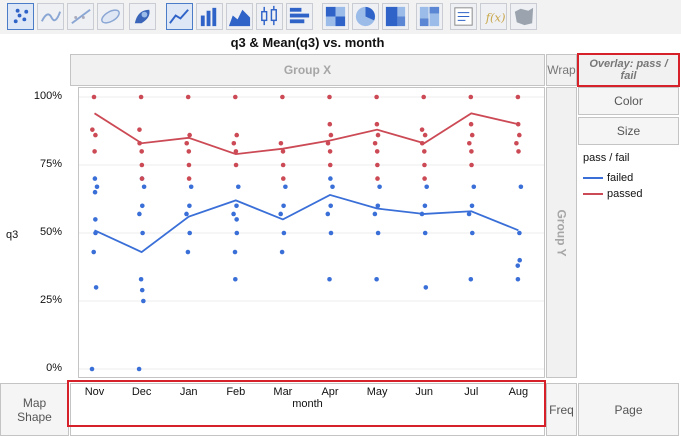  Describe the element at coordinates (269, 16) in the screenshot. I see `box-plot-button` at that location.